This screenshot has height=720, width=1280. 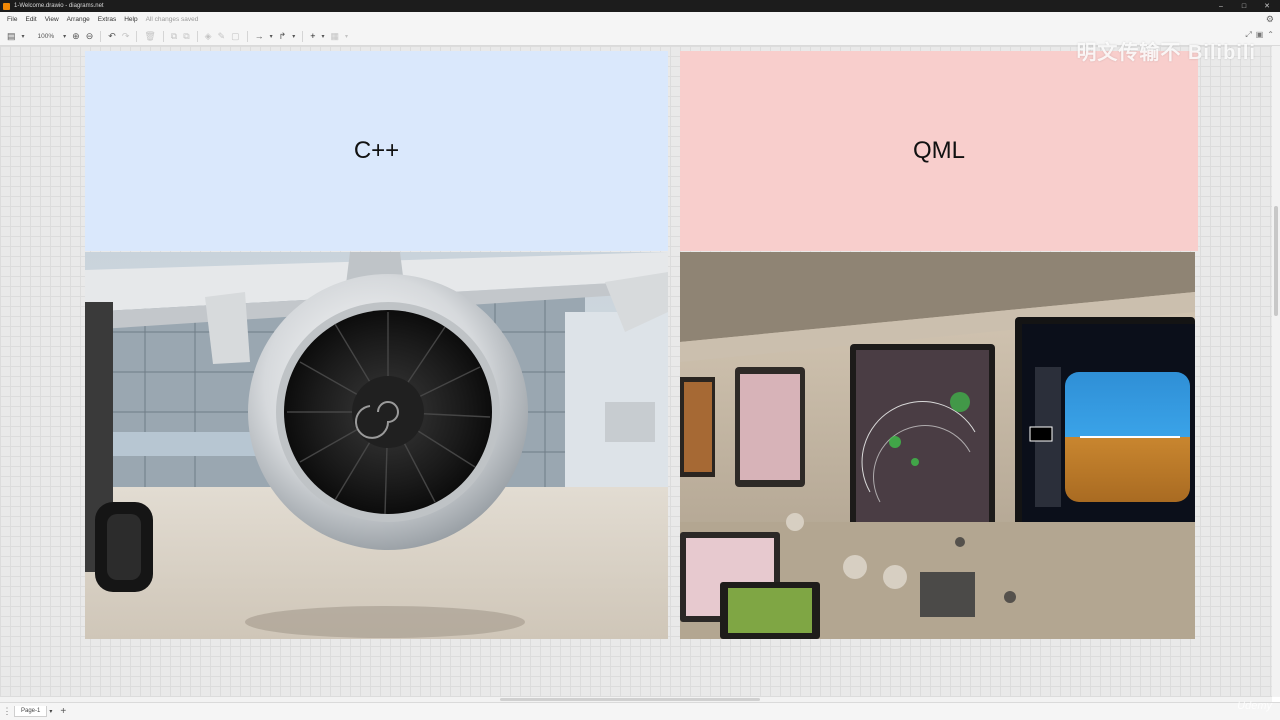 I want to click on insert-dropdown-icon: ▾, so click(x=323, y=36).